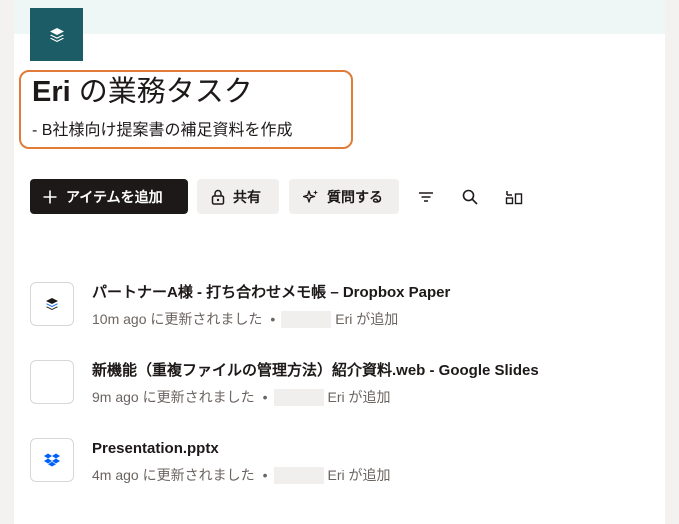 This screenshot has height=524, width=679. Describe the element at coordinates (173, 397) in the screenshot. I see `file-updated-time: 9m ago に更新されました` at that location.